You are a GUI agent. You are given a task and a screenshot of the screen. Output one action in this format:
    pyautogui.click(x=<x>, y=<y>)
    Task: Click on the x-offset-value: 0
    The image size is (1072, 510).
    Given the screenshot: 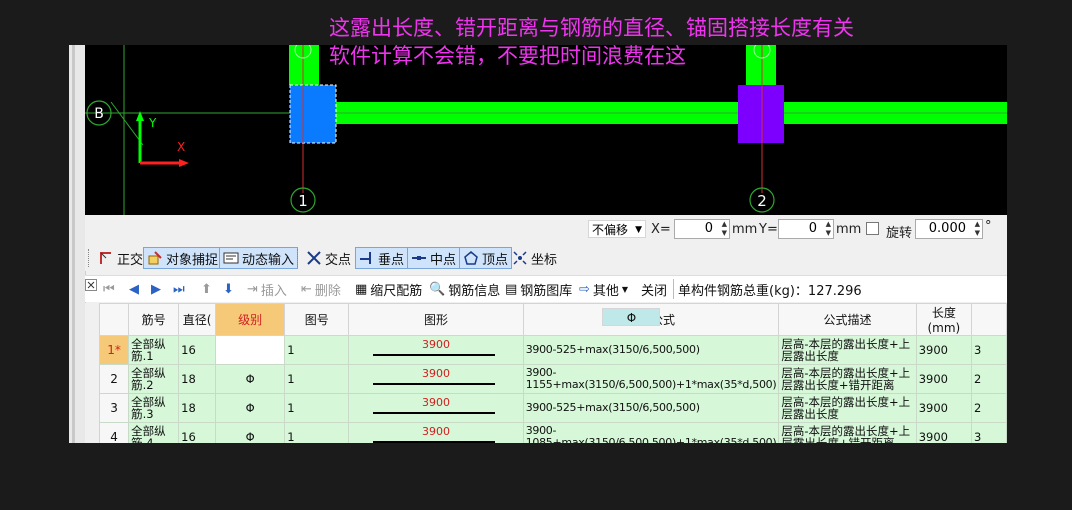 What is the action you would take?
    pyautogui.click(x=708, y=228)
    